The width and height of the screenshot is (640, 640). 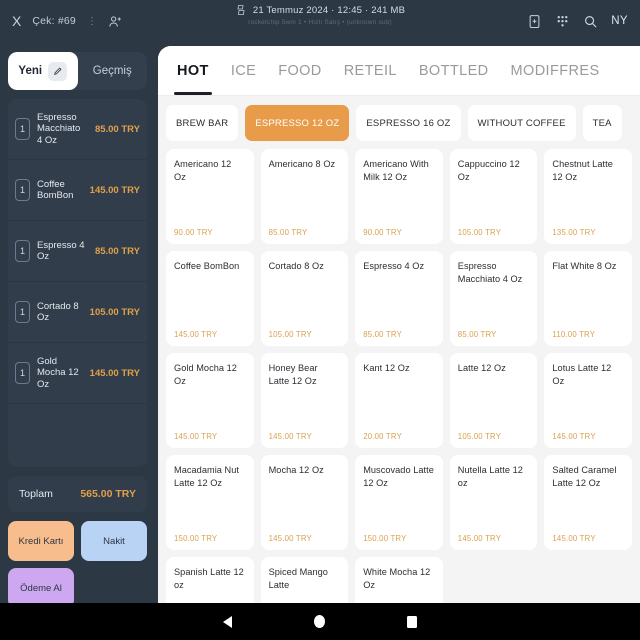 What do you see at coordinates (92, 21) in the screenshot?
I see `more-options-icon: ⋮` at bounding box center [92, 21].